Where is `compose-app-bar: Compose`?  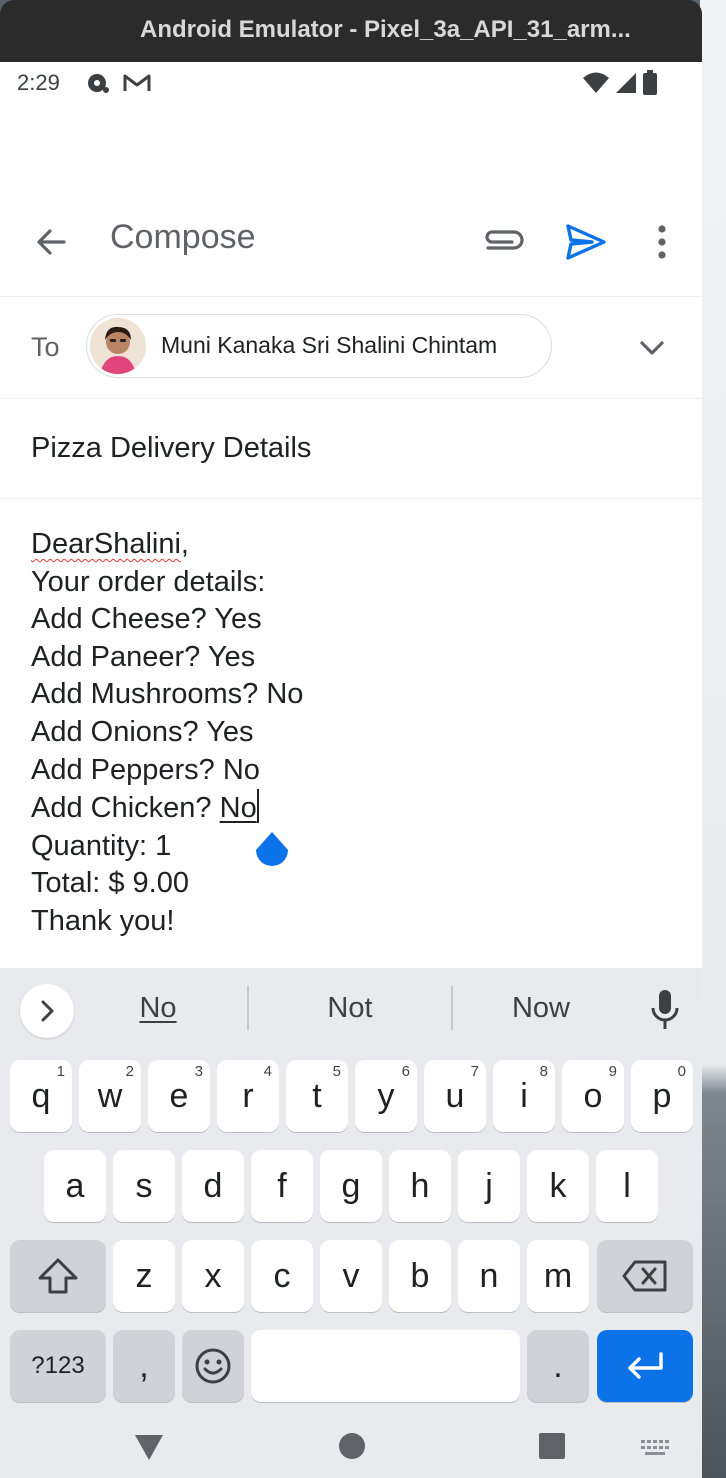 compose-app-bar: Compose is located at coordinates (351, 248).